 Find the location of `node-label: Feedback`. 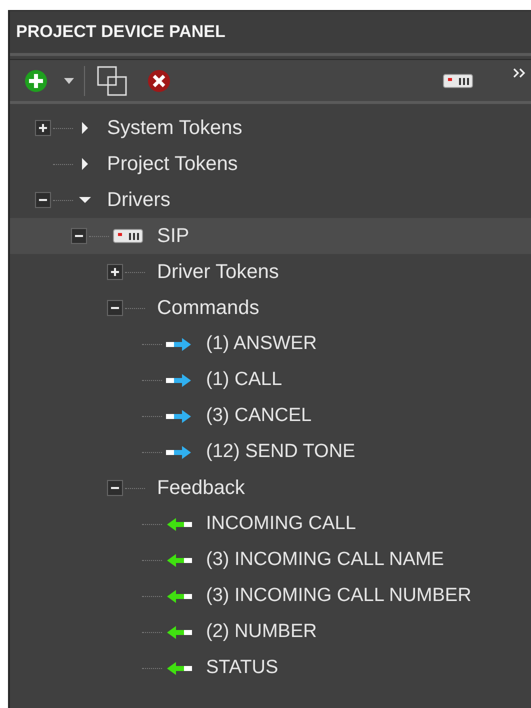

node-label: Feedback is located at coordinates (201, 488).